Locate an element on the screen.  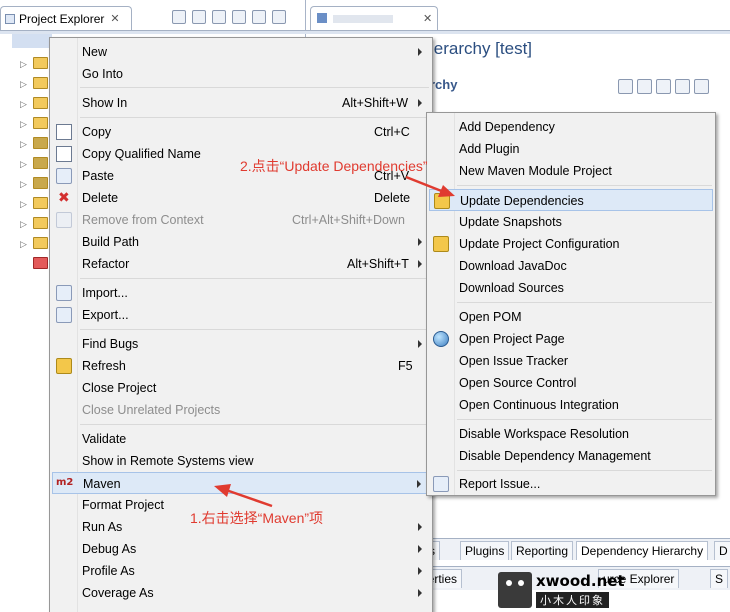
menu-item-label: Add Dependency is located at coordinates (507, 127).